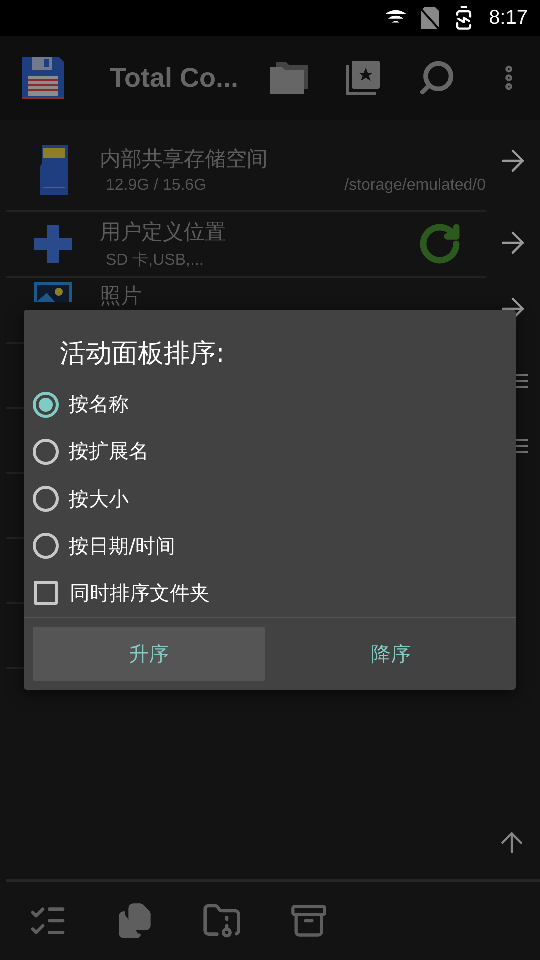  I want to click on search-icon, so click(437, 78).